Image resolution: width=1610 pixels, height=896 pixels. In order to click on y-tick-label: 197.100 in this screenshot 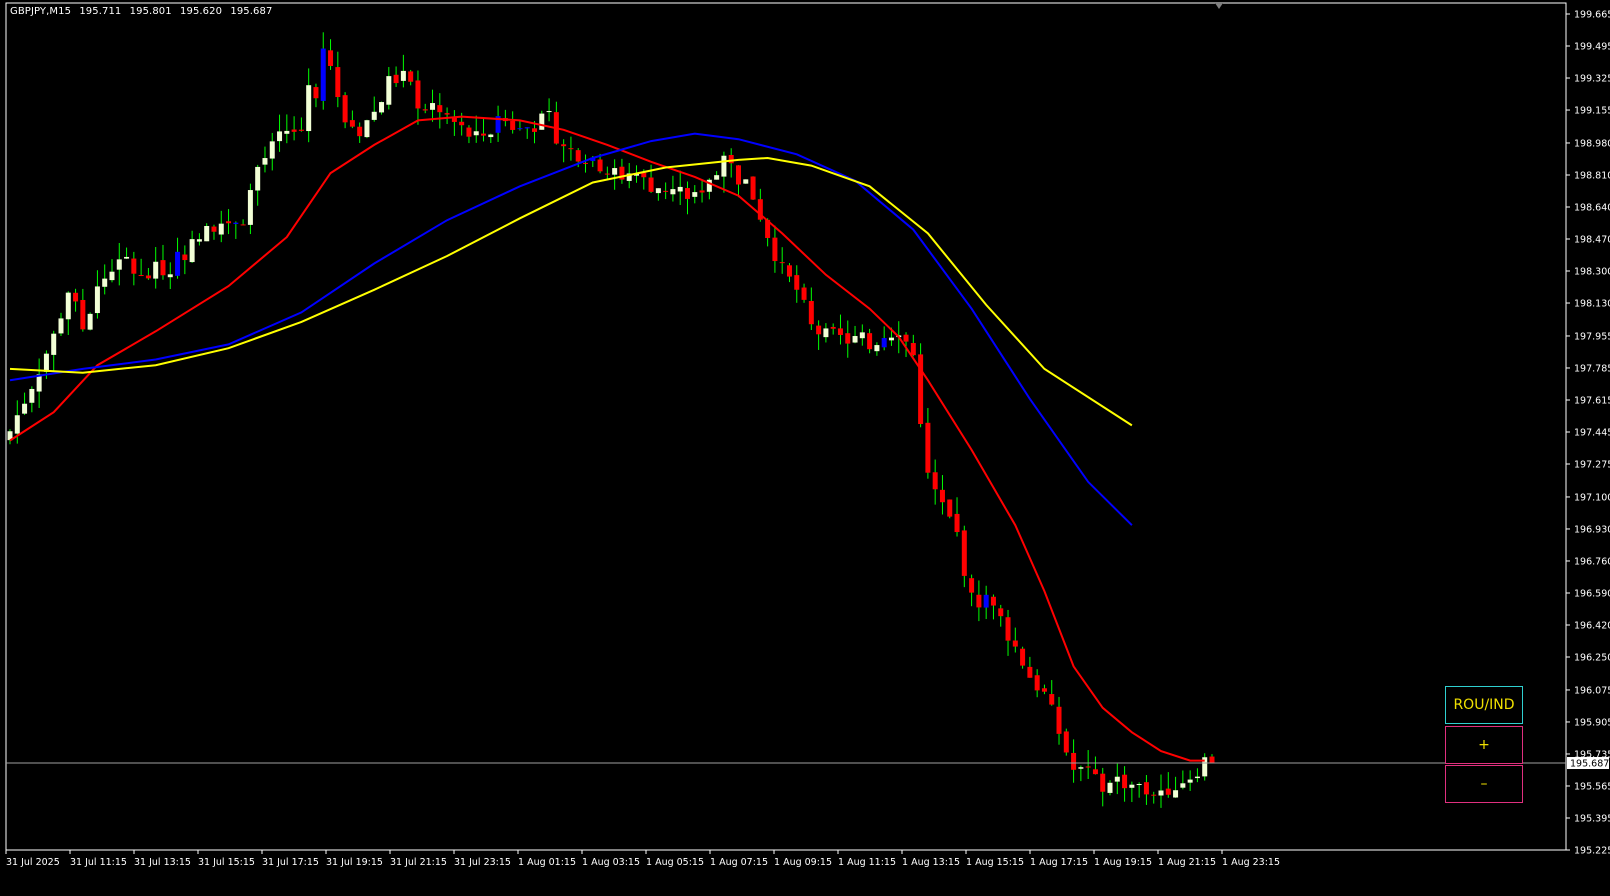, I will do `click(1592, 497)`.